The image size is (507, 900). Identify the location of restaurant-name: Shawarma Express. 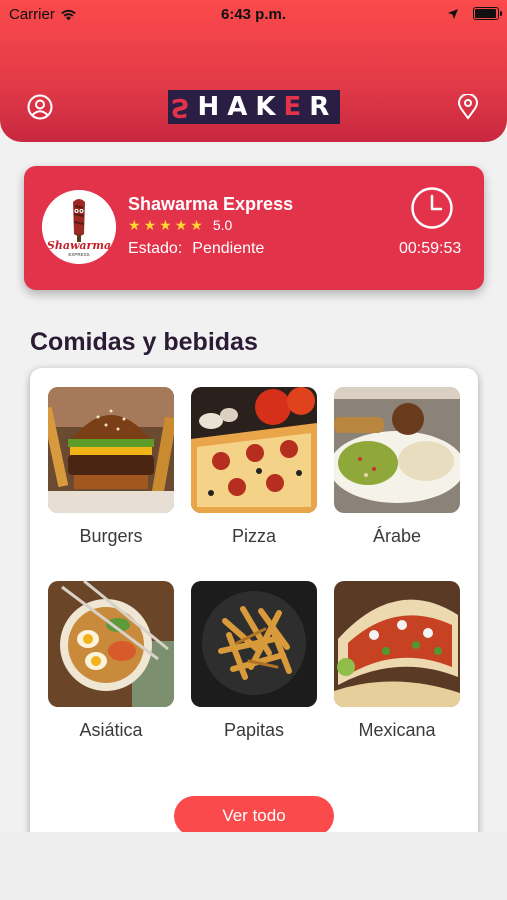
(211, 204).